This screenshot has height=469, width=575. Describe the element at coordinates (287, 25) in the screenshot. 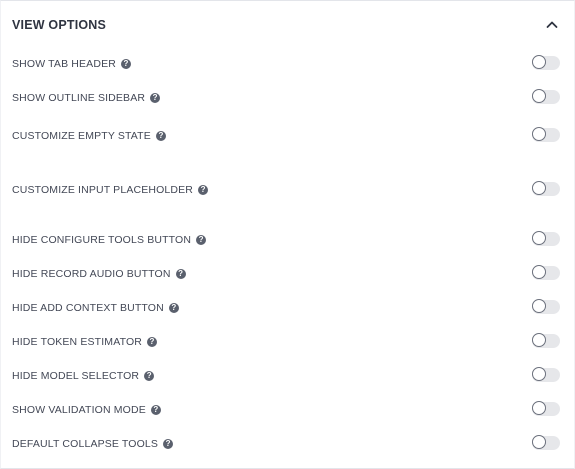

I see `panel-header: VIEW OPTIONS` at that location.